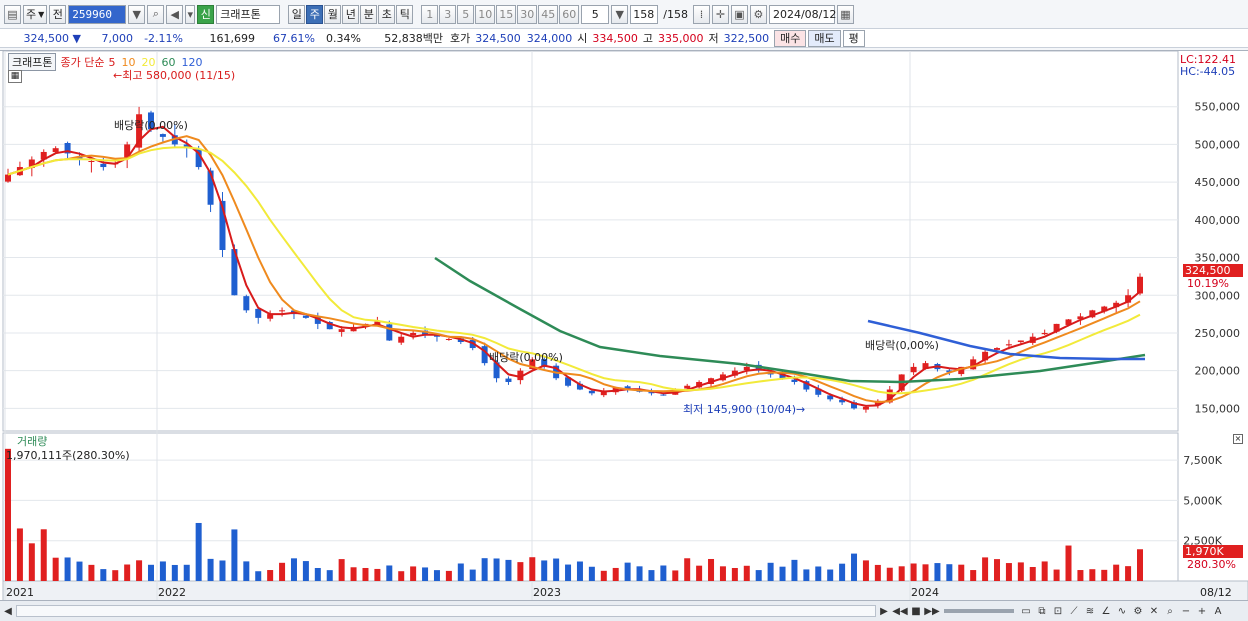 The width and height of the screenshot is (1248, 621). I want to click on zoom-icon: ⌕, so click(1170, 611).